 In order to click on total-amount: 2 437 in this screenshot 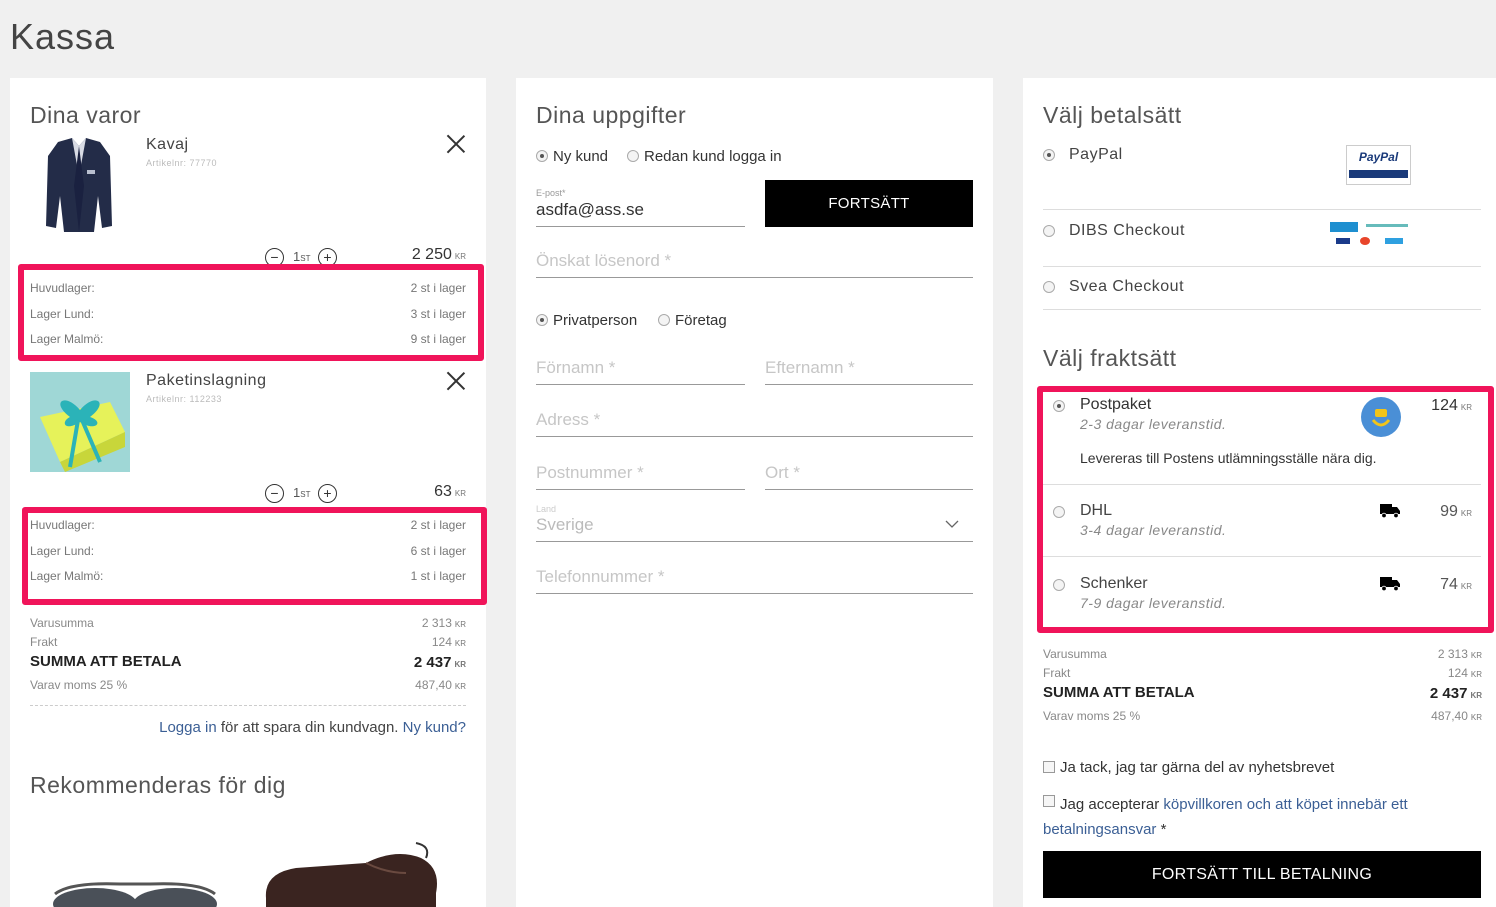, I will do `click(1448, 693)`.